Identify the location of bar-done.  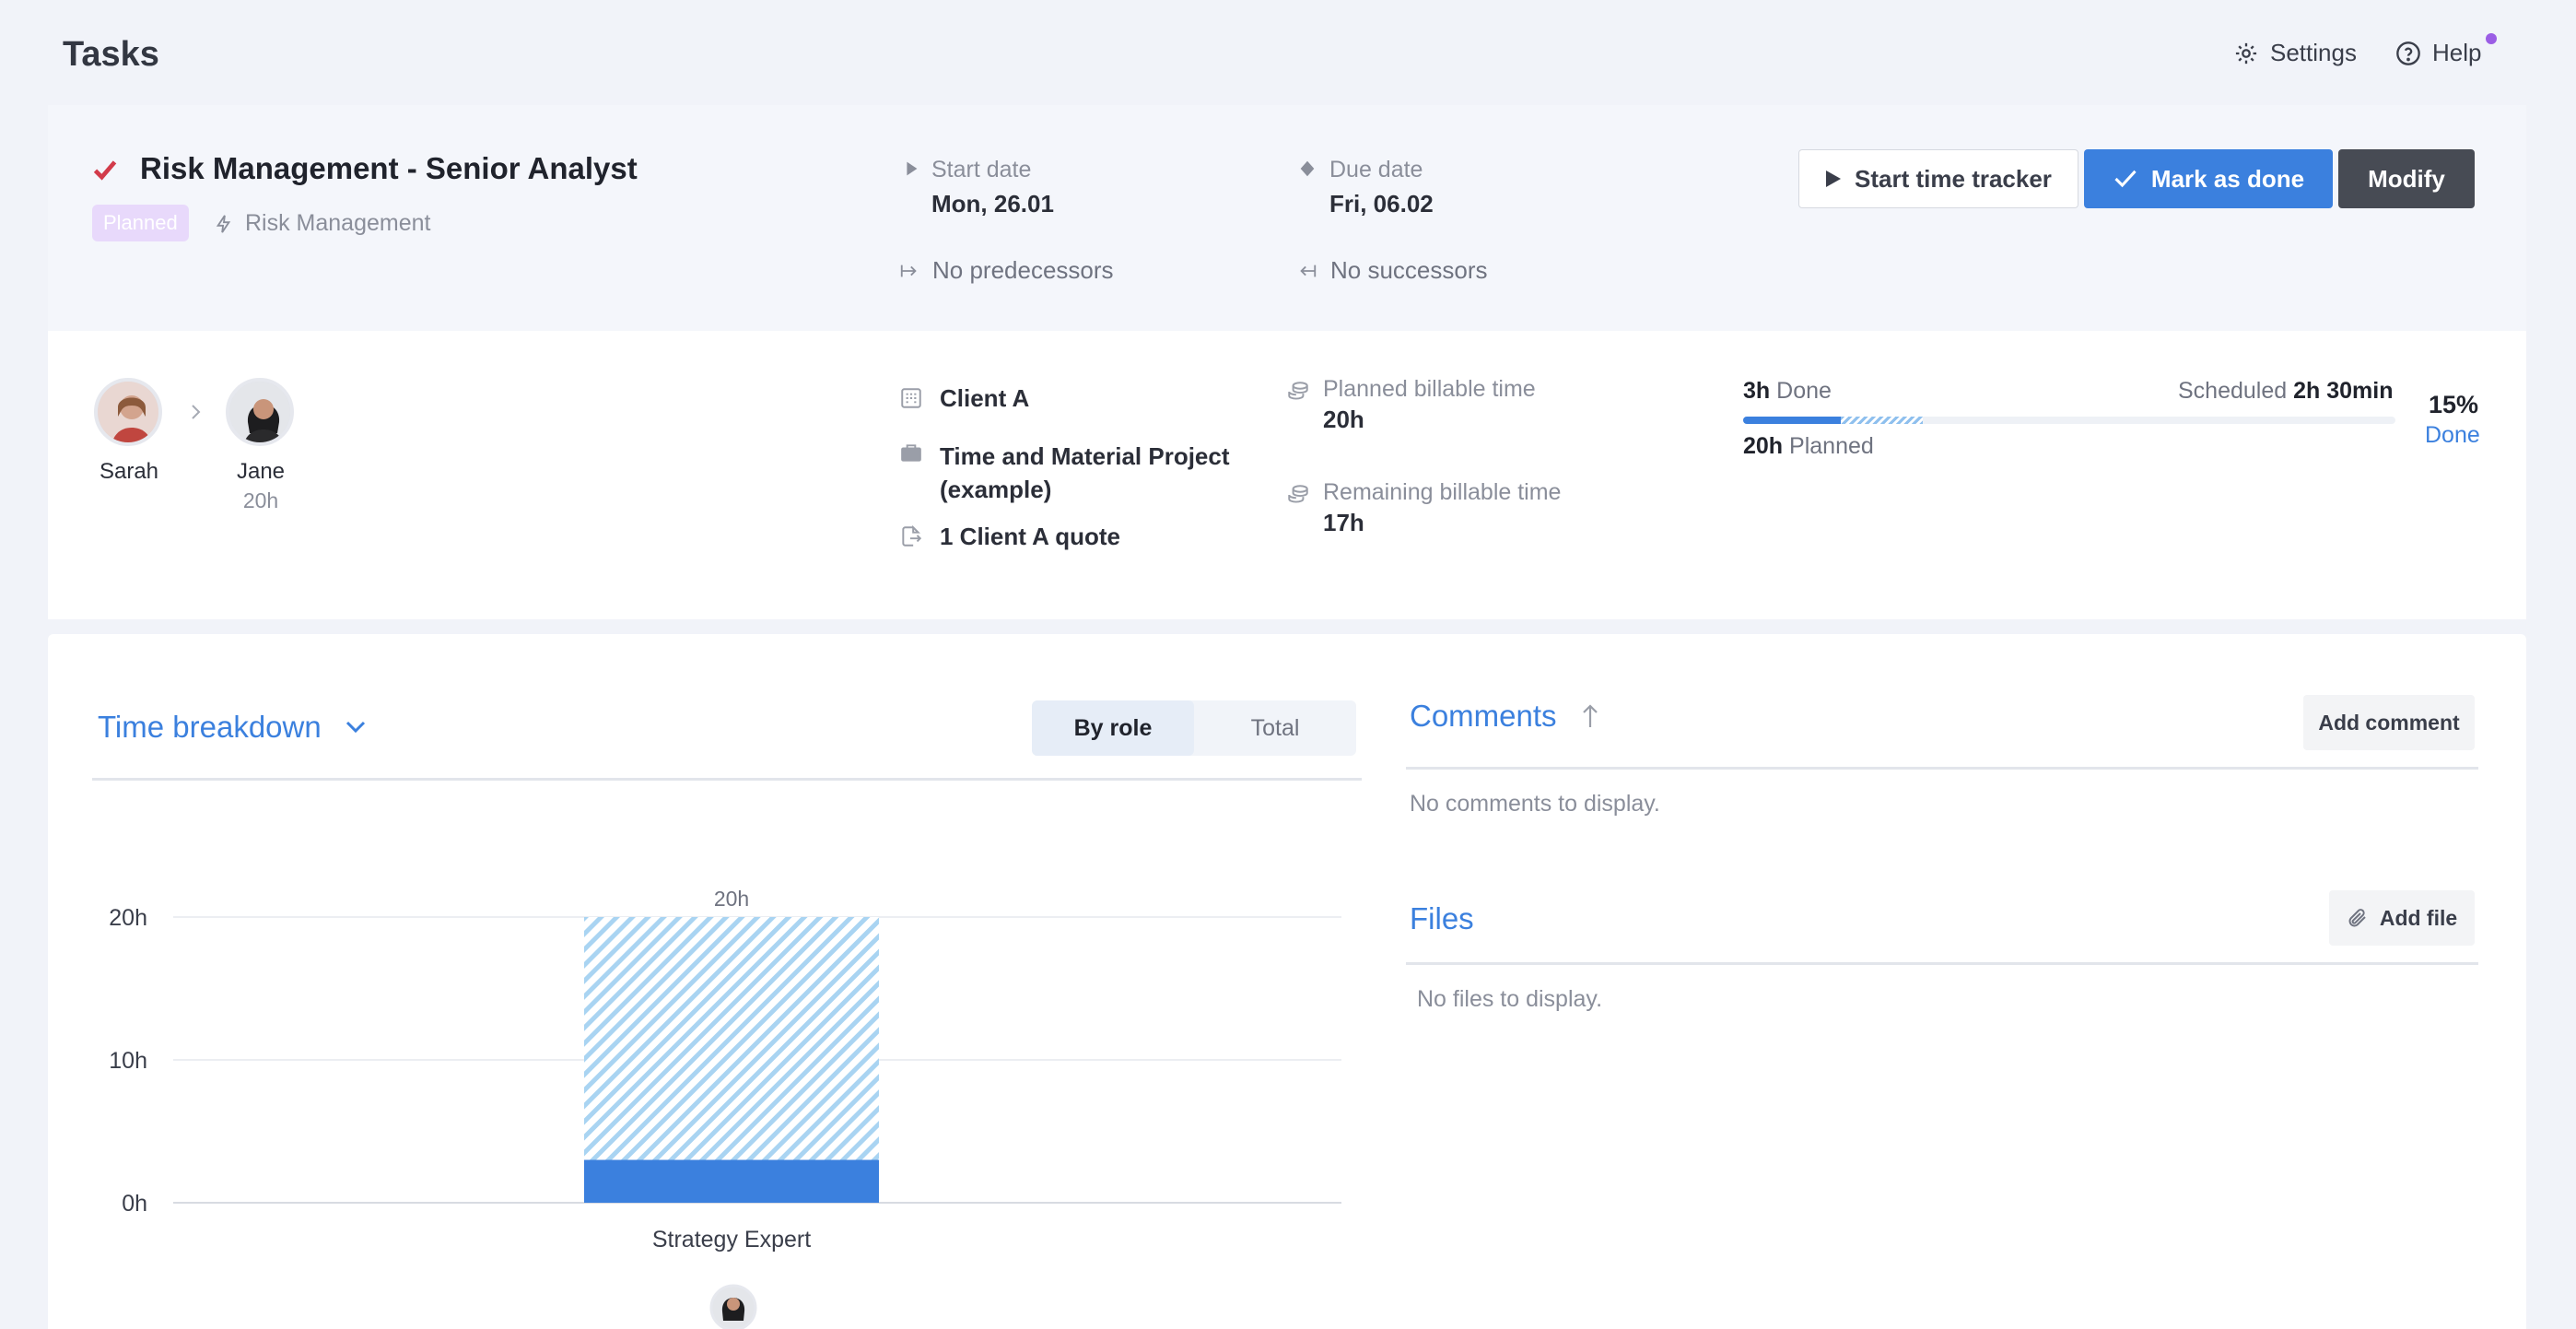
(731, 1181).